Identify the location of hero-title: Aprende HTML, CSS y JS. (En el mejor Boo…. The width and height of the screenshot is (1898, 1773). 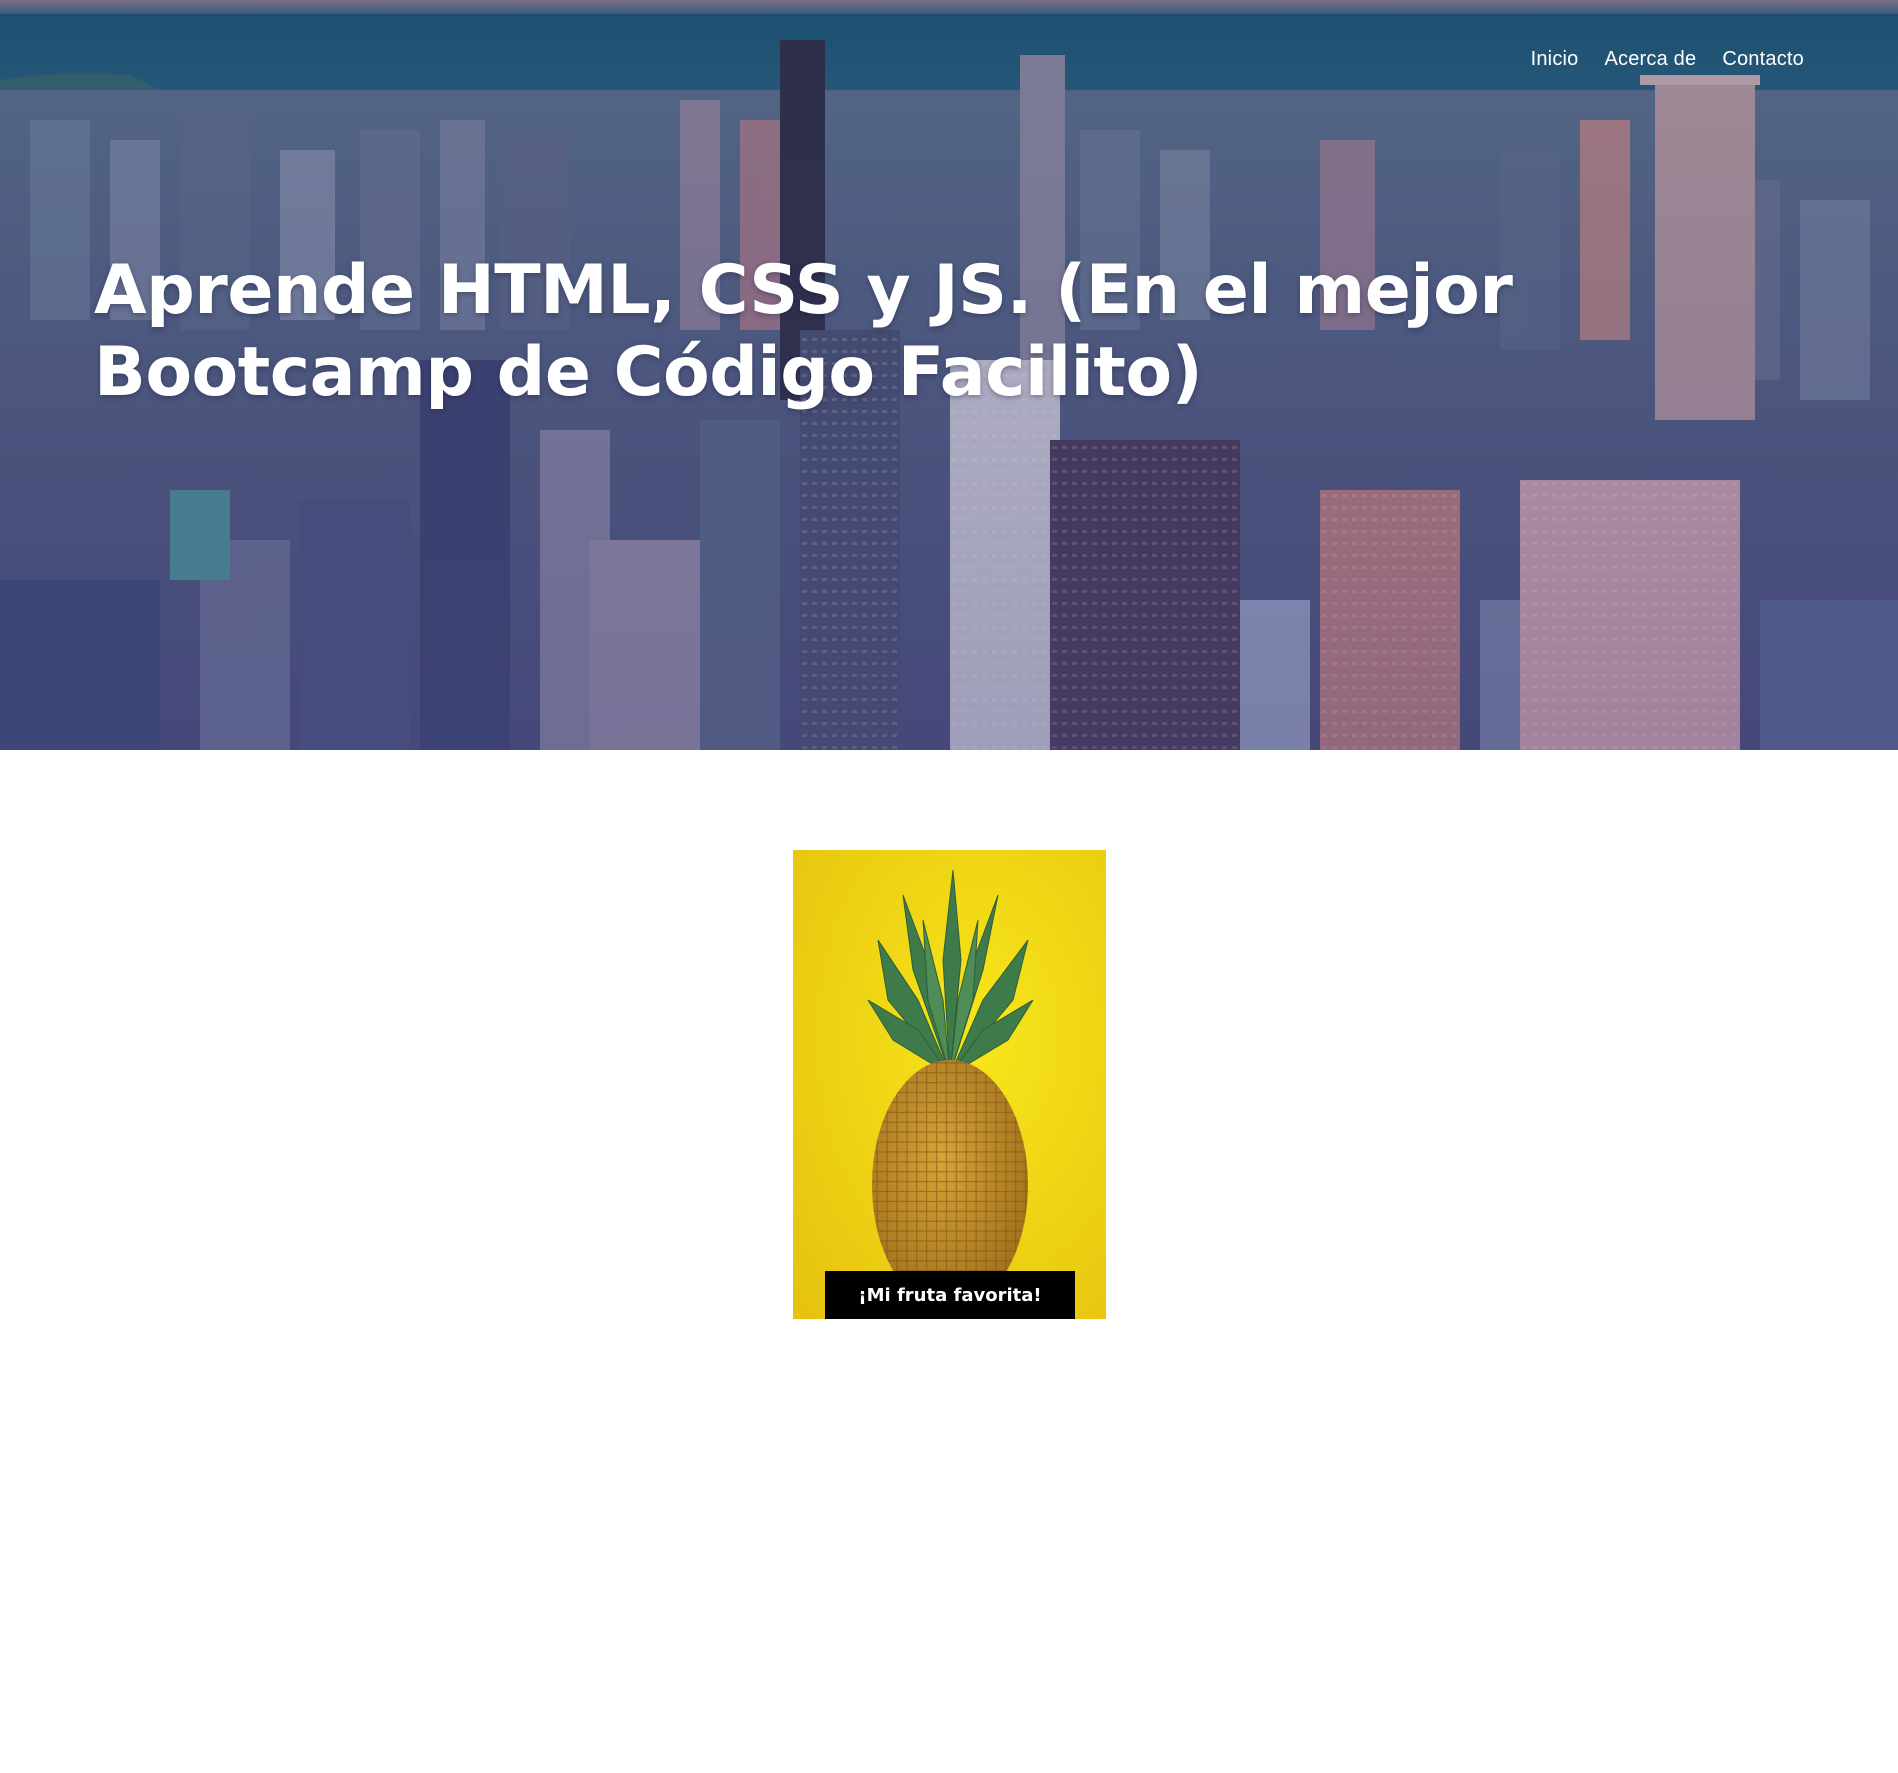
(803, 331).